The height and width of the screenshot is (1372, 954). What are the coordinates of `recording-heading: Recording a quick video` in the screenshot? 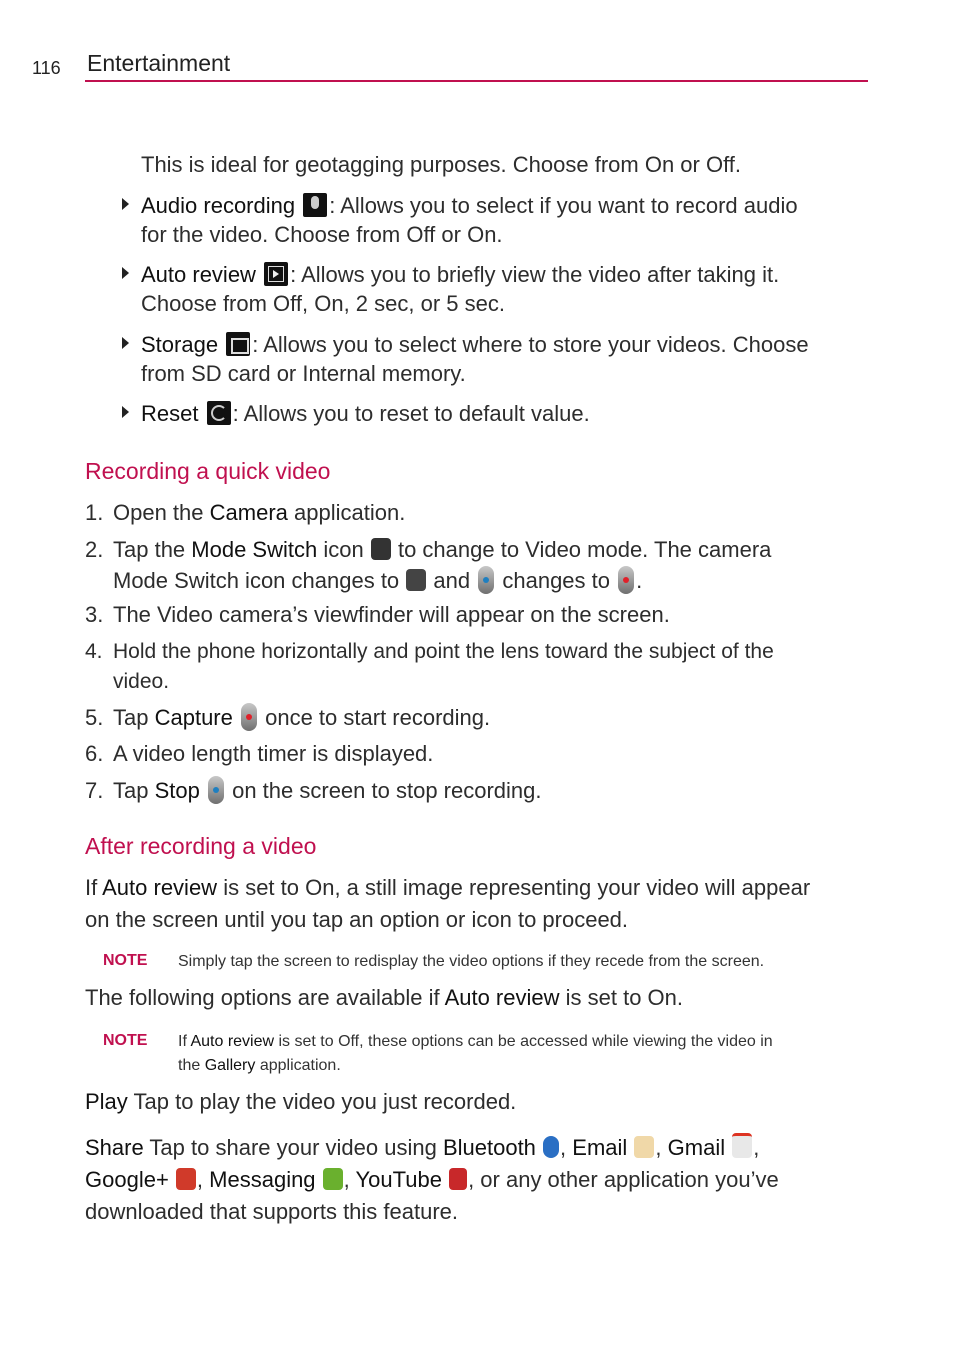 It's located at (208, 471).